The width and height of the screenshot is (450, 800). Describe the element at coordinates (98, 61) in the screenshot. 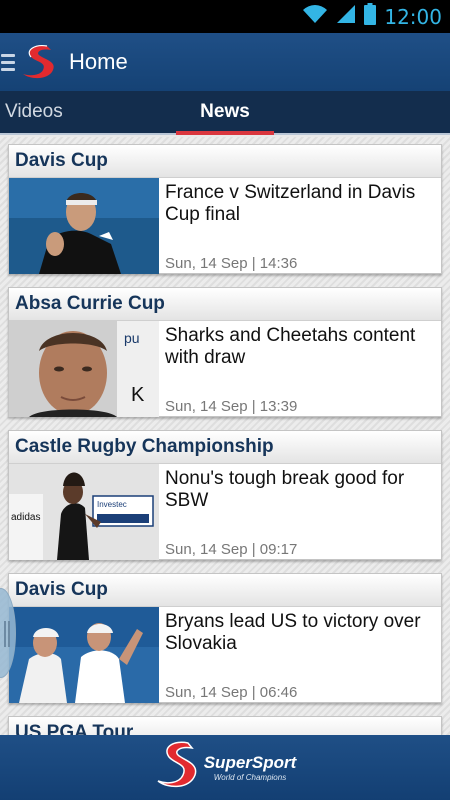

I see `page-title: Home` at that location.